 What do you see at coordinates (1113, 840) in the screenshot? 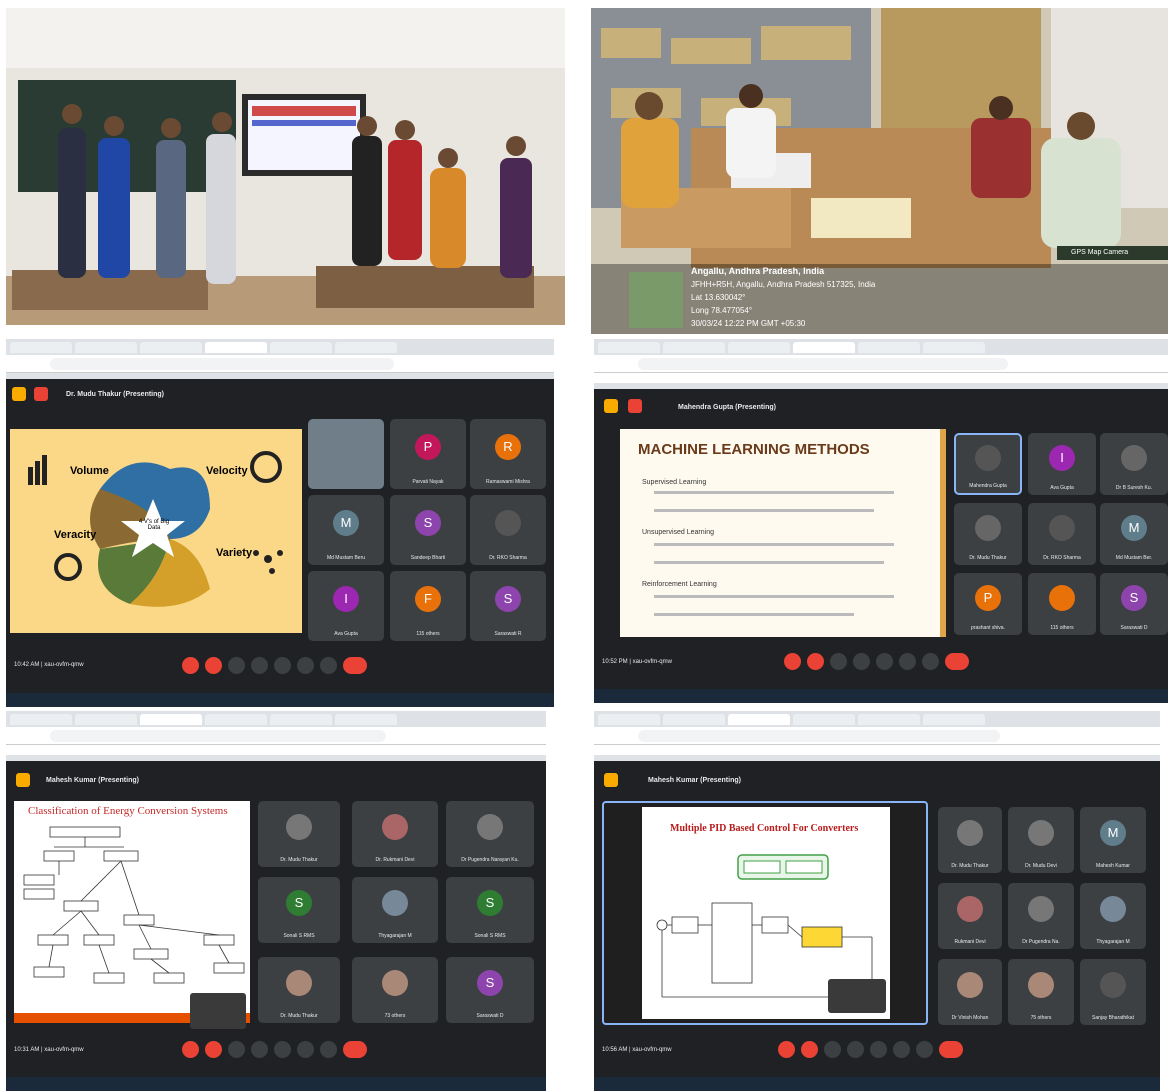
I see `participant-tile: M Mahesh Kumar` at bounding box center [1113, 840].